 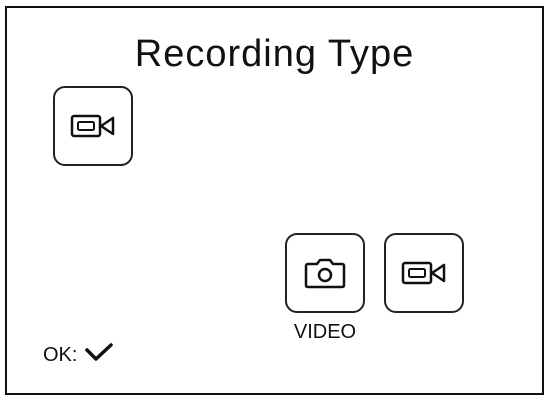 What do you see at coordinates (274, 54) in the screenshot?
I see `screen-title: Recording Type` at bounding box center [274, 54].